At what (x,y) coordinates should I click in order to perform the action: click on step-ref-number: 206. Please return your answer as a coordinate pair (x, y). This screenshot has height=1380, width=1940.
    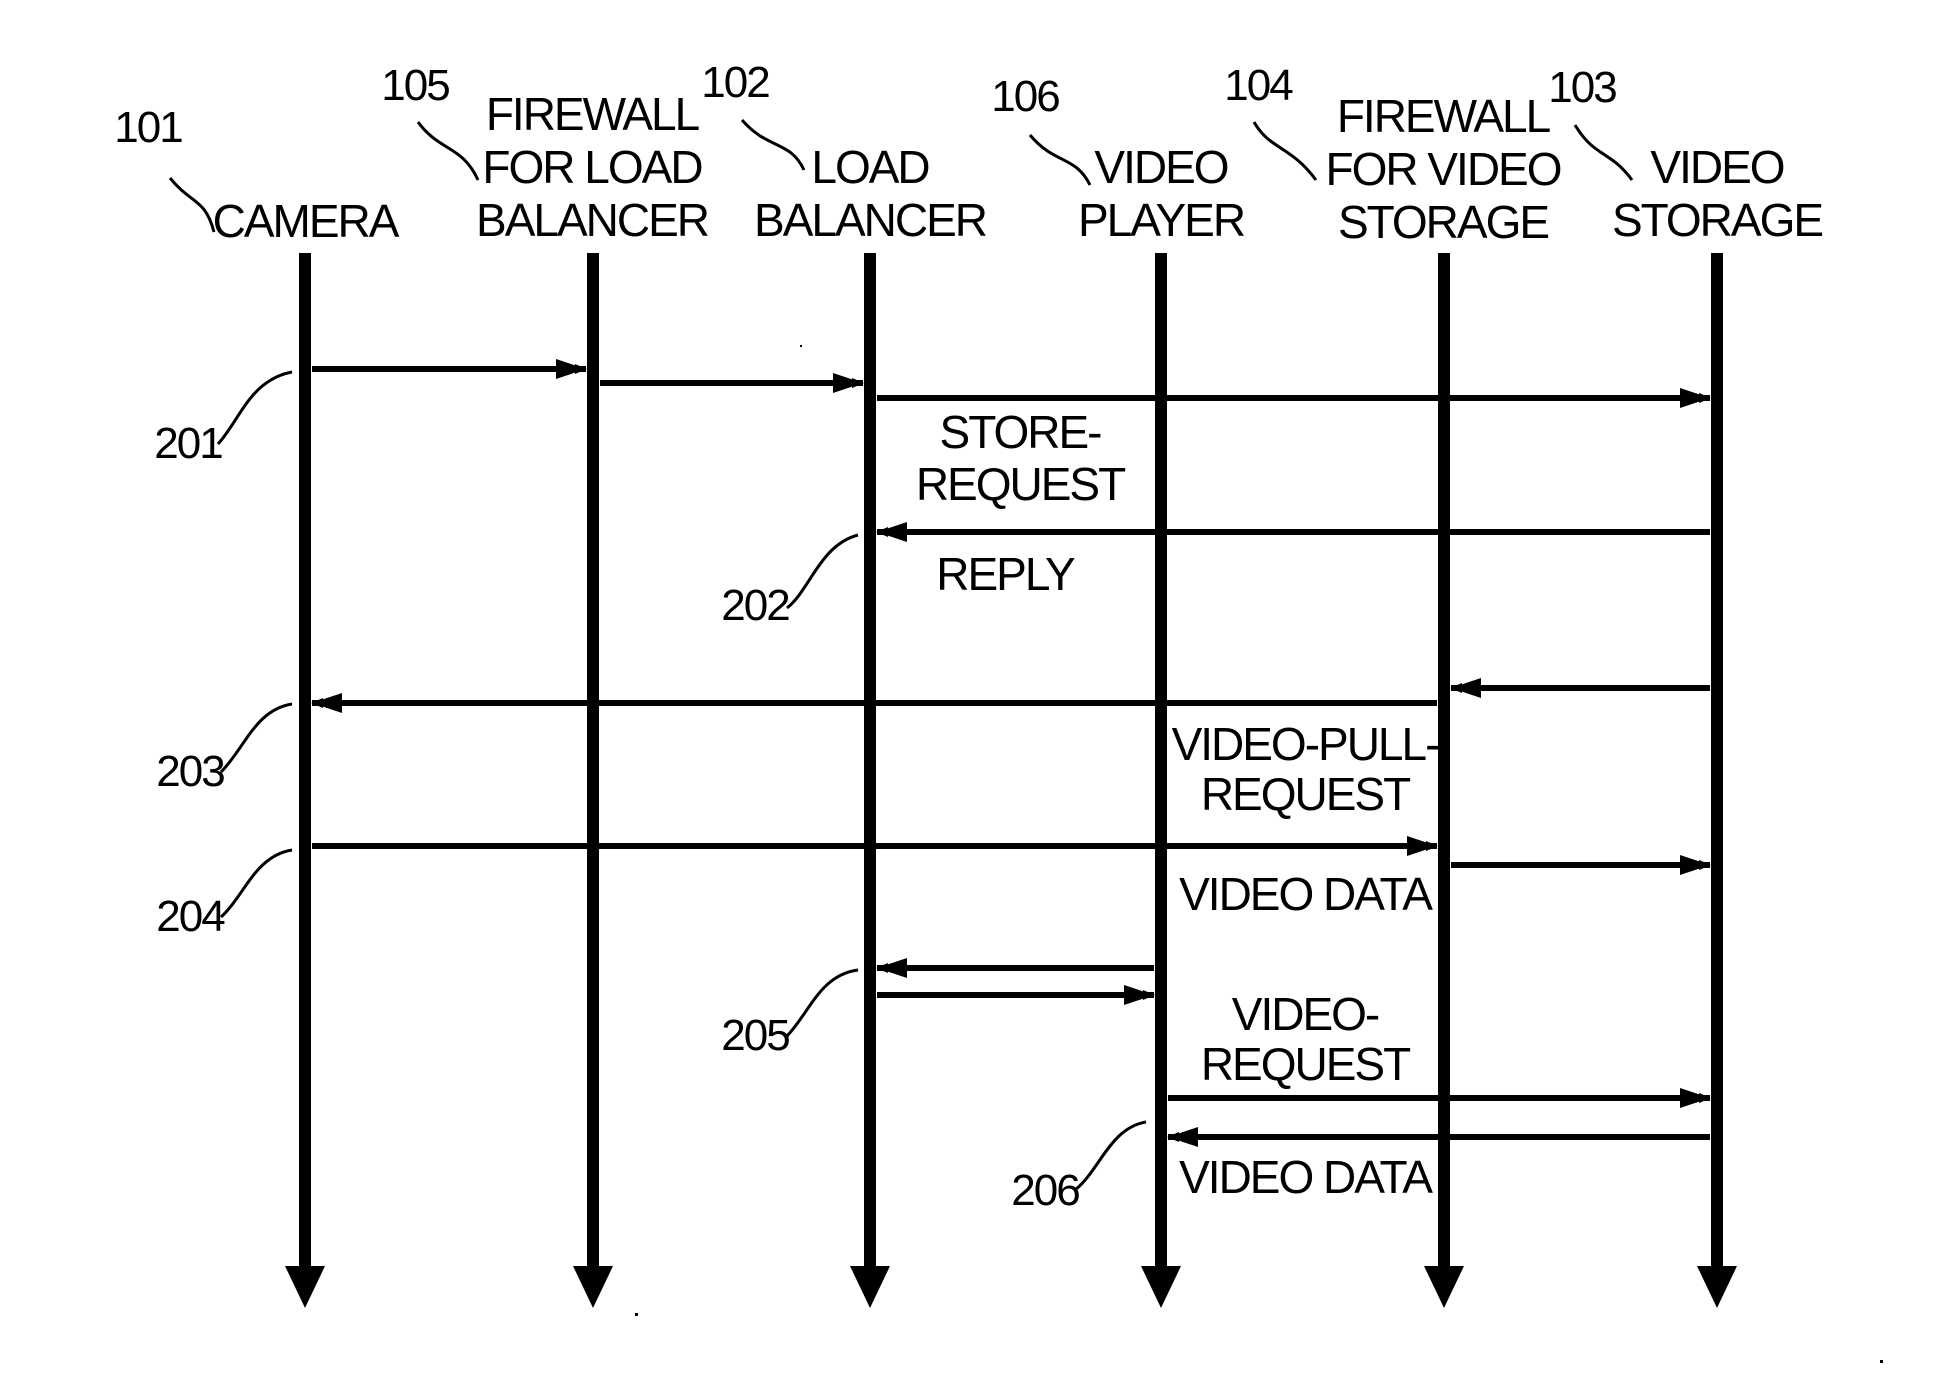
    Looking at the image, I should click on (1045, 1190).